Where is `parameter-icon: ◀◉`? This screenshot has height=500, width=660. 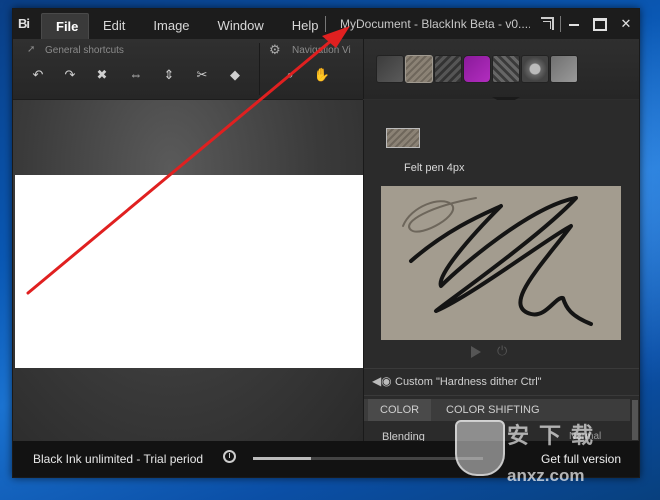 parameter-icon: ◀◉ is located at coordinates (382, 381).